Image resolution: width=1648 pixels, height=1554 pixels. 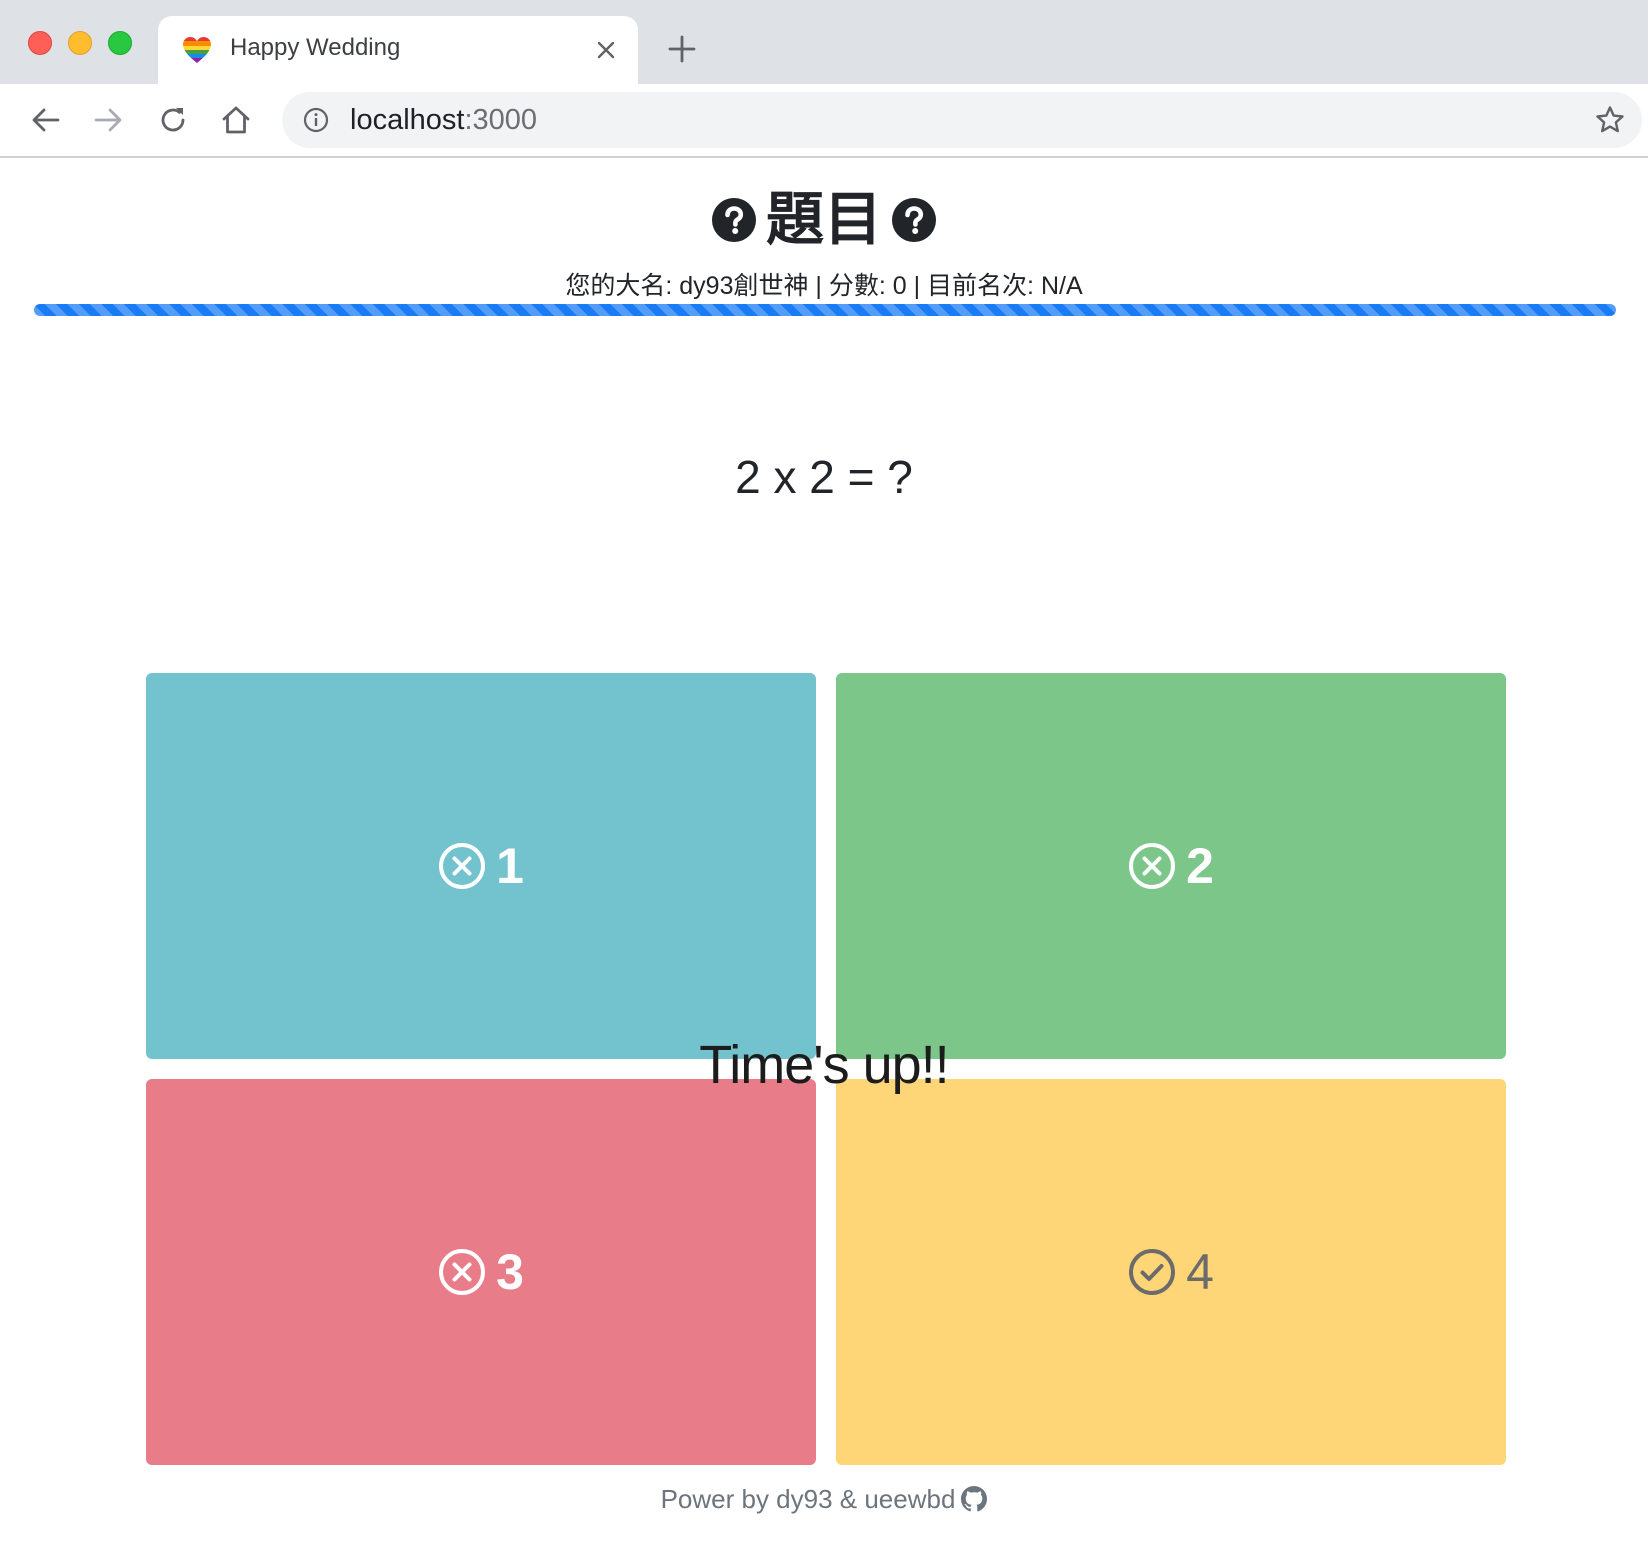 I want to click on answer-option-3: 3, so click(x=481, y=1272).